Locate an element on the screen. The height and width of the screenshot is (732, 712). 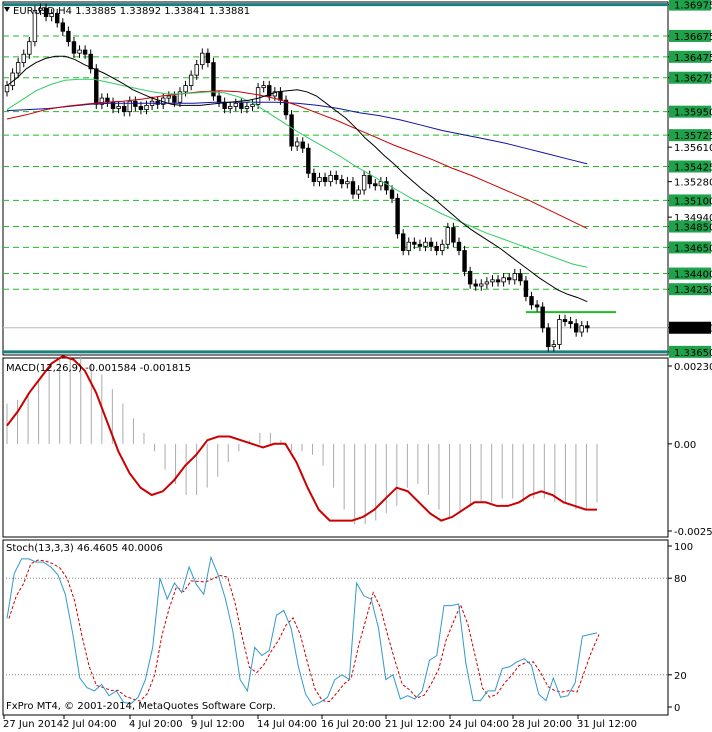
macd-y-tick-label: 0.00 is located at coordinates (685, 445).